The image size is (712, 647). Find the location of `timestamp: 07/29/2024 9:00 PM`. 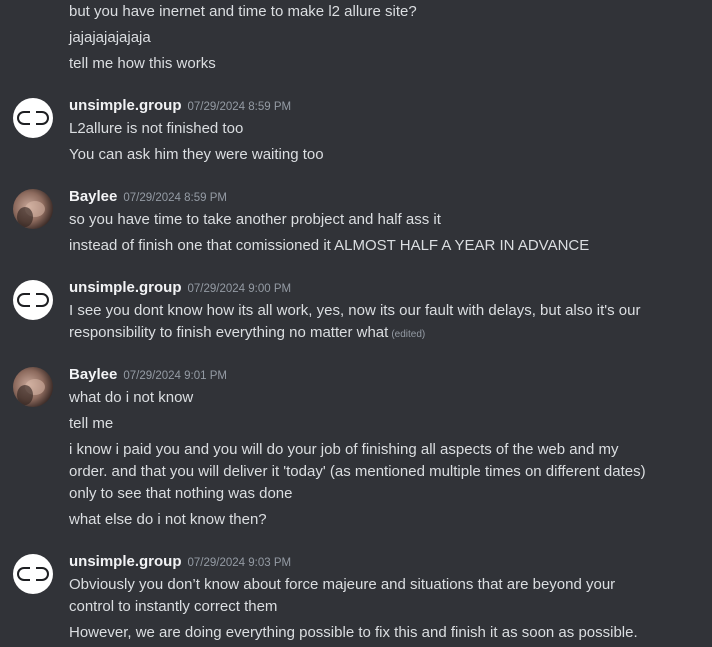

timestamp: 07/29/2024 9:00 PM is located at coordinates (240, 289).